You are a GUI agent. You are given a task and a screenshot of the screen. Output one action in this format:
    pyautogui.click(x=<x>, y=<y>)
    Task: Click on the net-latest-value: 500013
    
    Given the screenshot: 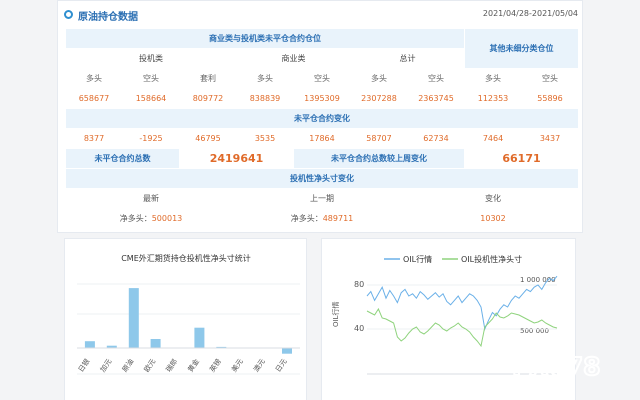 What is the action you would take?
    pyautogui.click(x=167, y=218)
    